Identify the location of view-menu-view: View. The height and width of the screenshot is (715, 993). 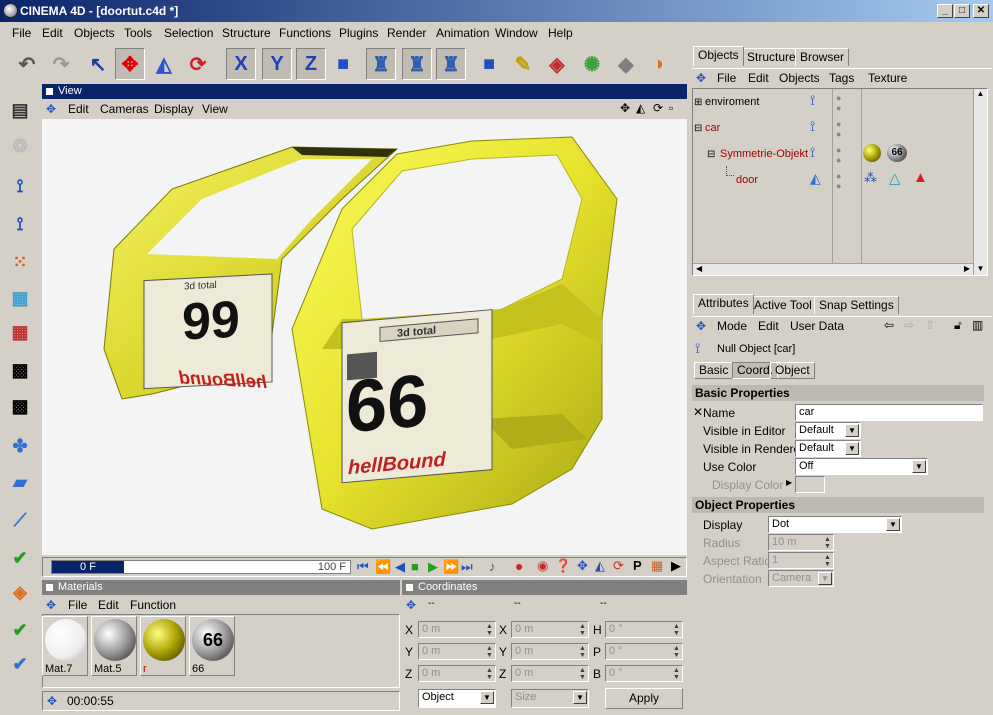
(215, 109).